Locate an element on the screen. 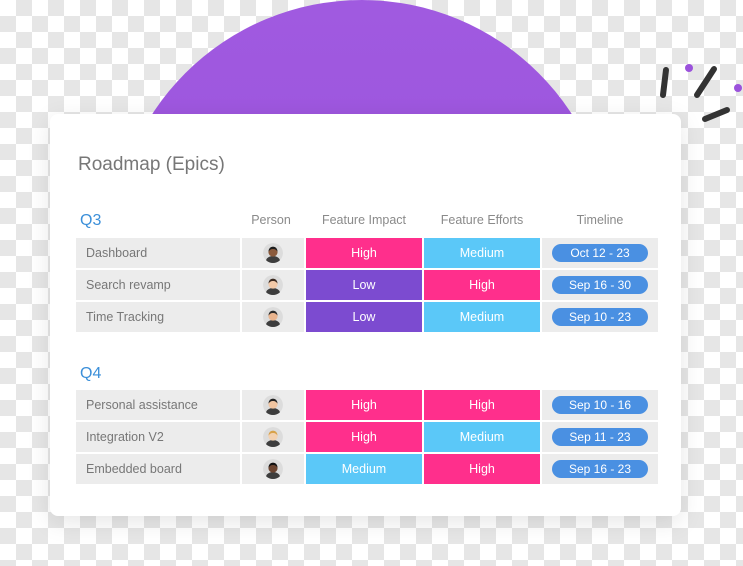 This screenshot has height=566, width=743. table-row: Dashboard High Medium Oct 12 - 23 is located at coordinates (367, 253).